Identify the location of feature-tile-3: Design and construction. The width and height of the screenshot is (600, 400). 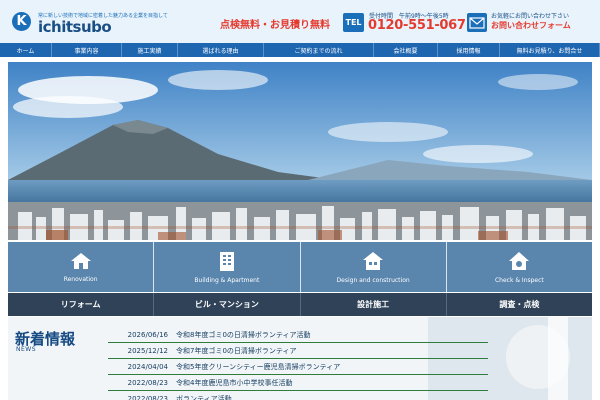
(373, 267).